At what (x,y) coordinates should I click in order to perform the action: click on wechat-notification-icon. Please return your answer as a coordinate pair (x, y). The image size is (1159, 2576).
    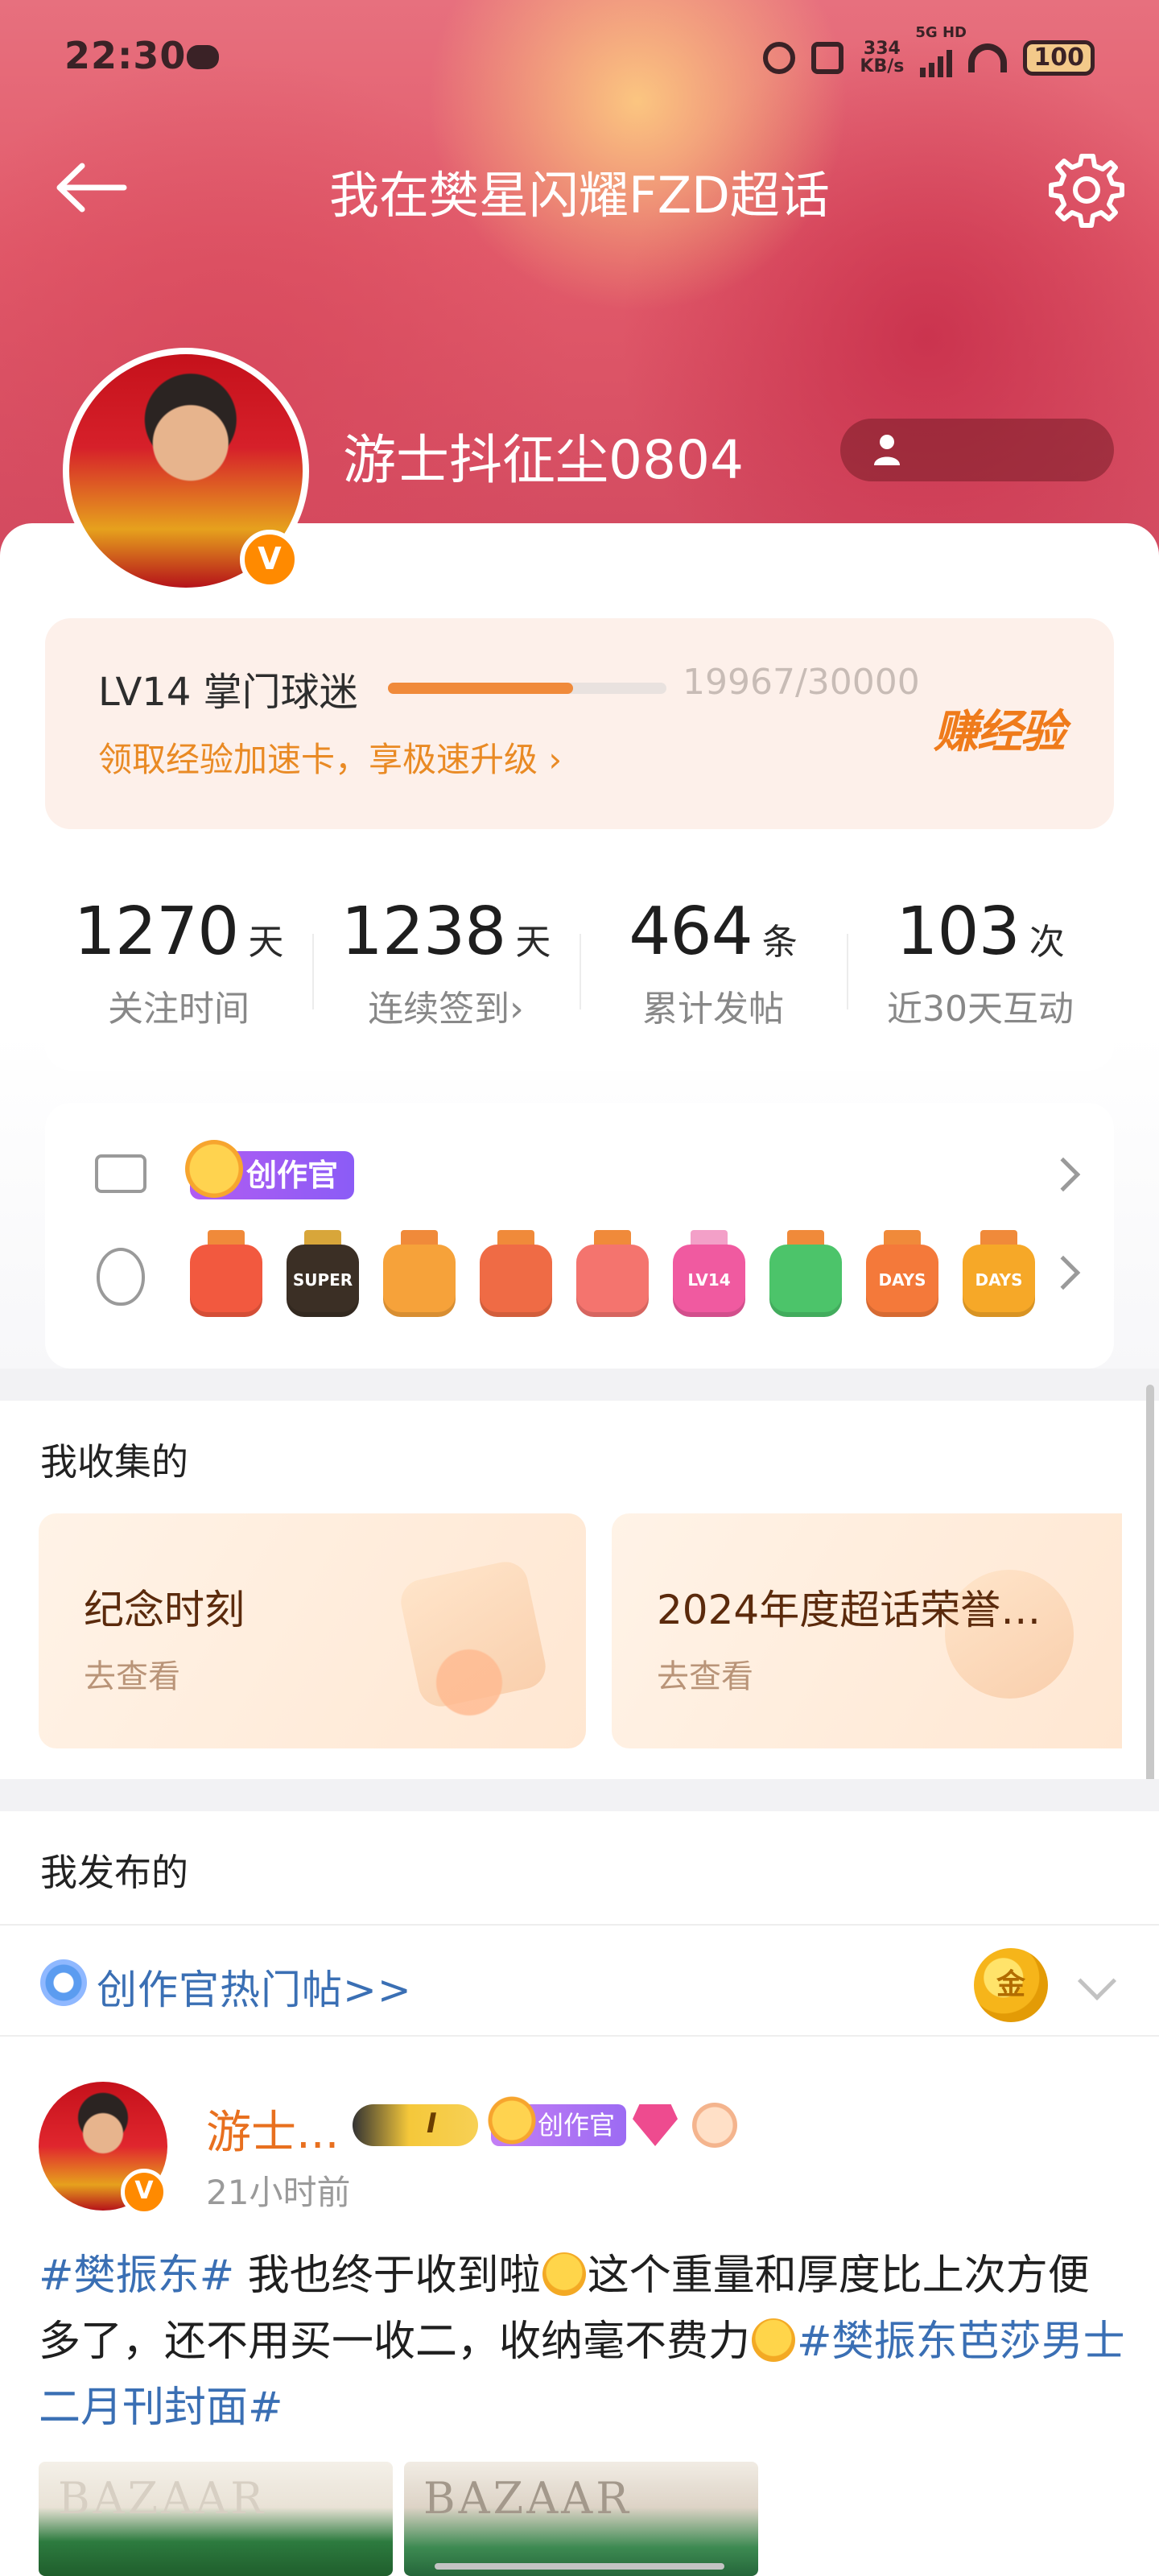
    Looking at the image, I should click on (203, 57).